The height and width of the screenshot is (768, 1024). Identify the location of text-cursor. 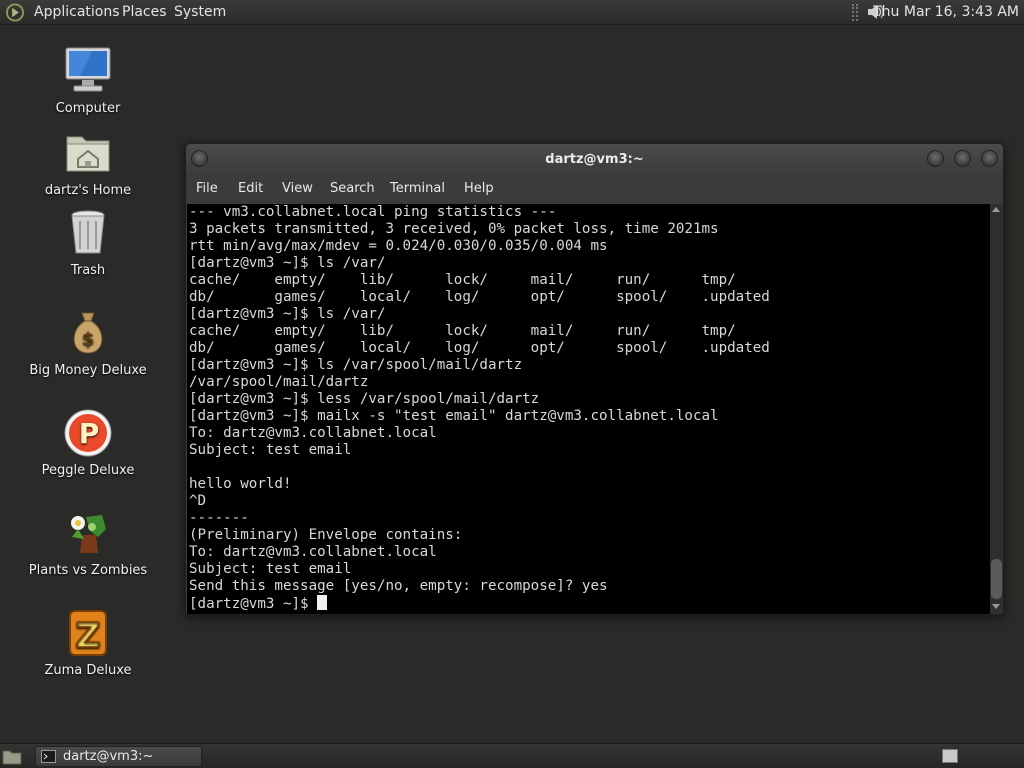
(322, 602).